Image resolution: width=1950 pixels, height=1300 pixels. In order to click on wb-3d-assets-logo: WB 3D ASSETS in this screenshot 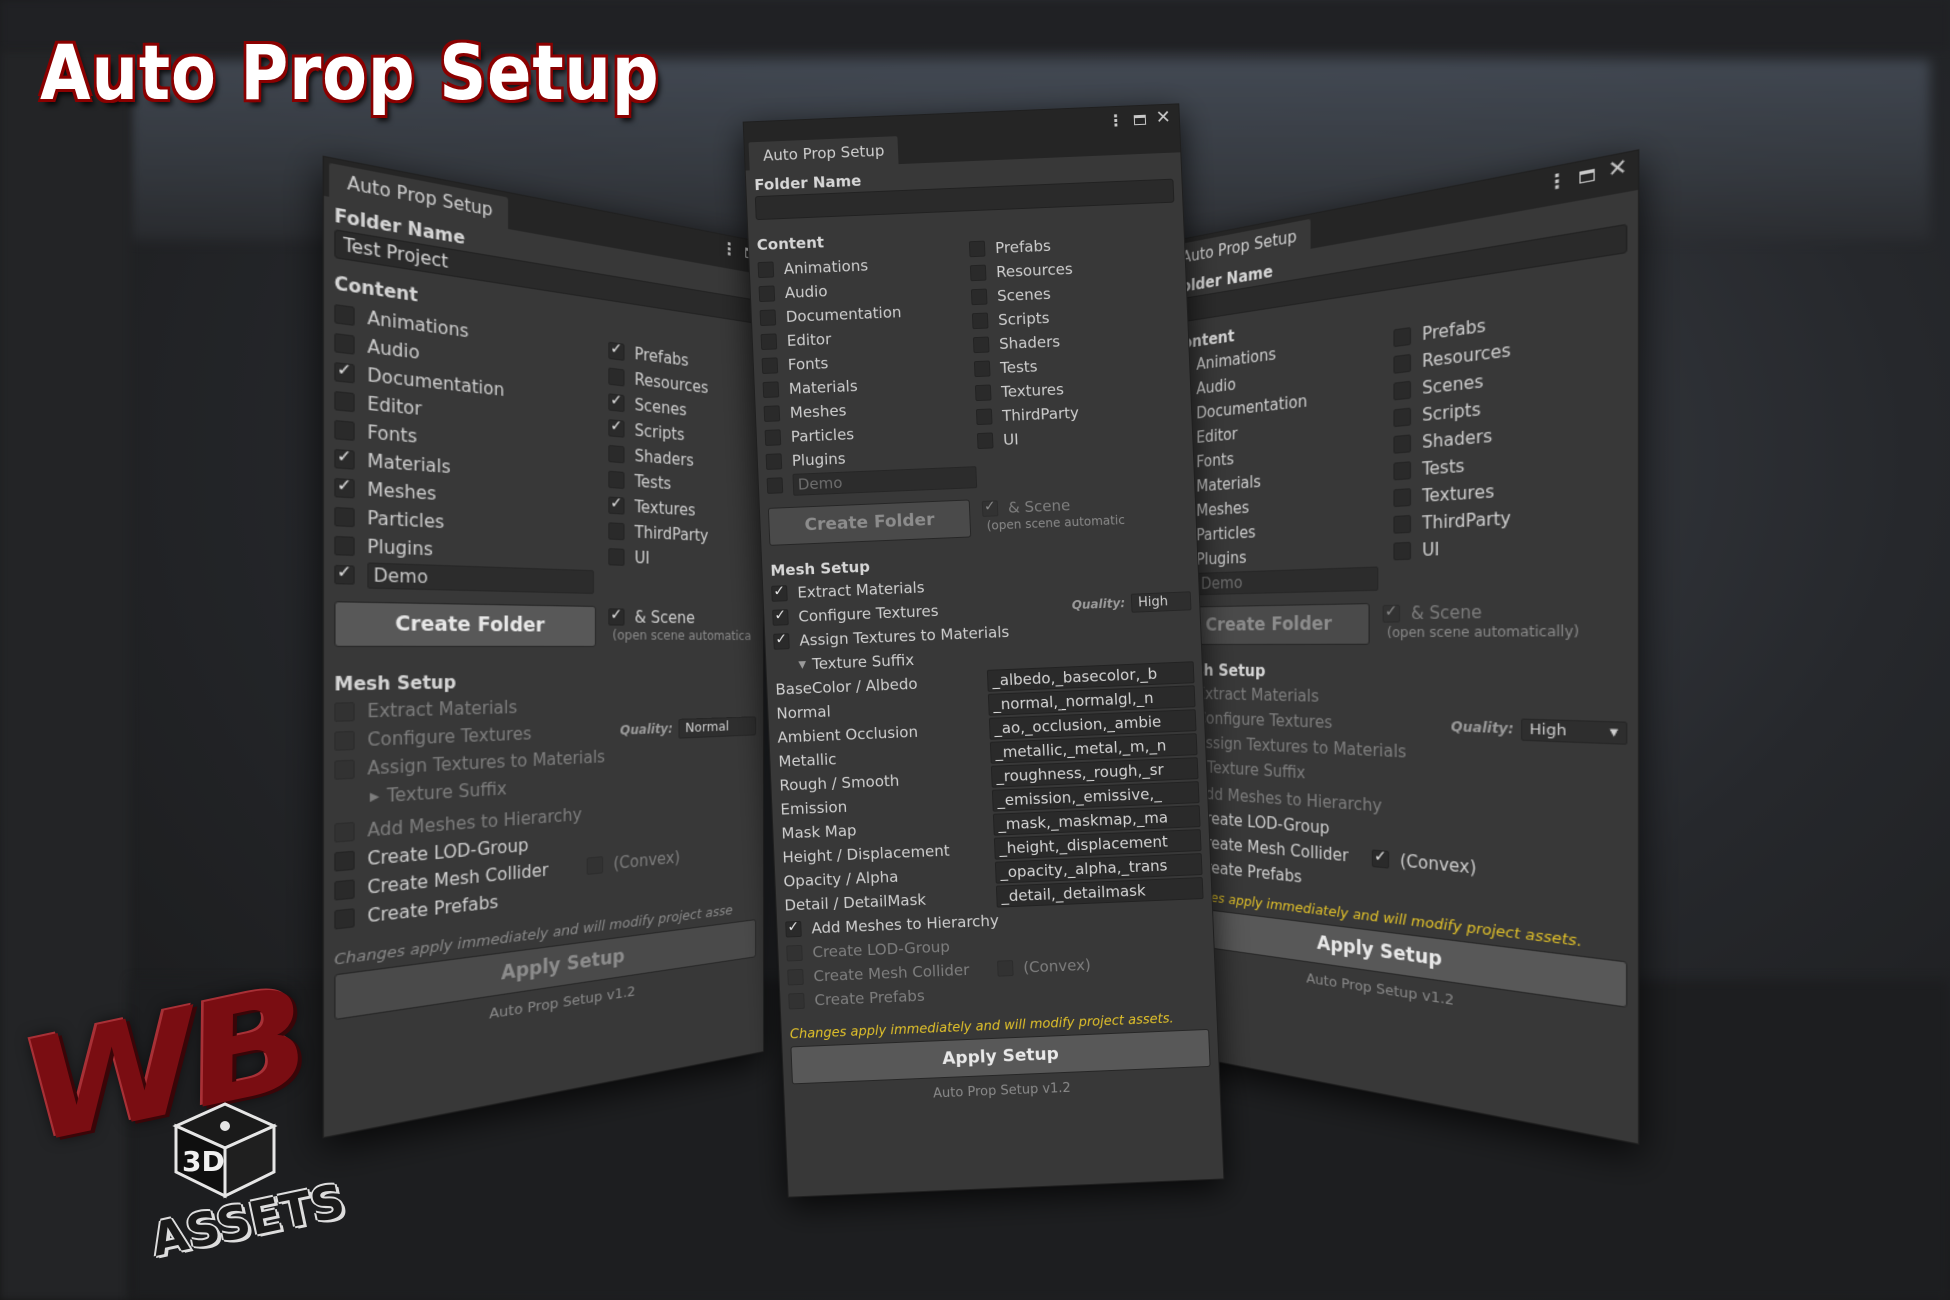, I will do `click(178, 1116)`.